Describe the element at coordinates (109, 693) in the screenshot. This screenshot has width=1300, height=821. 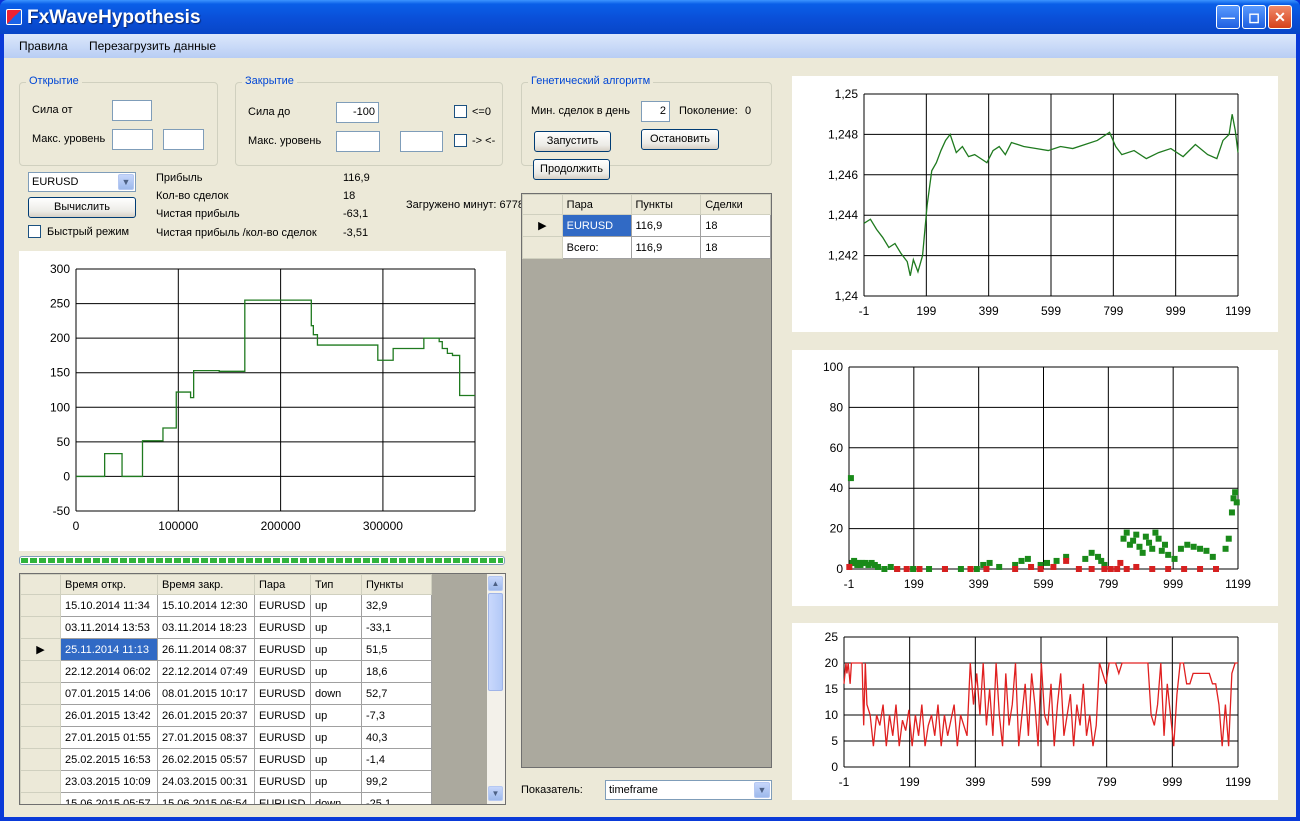
I see `table-cell: 07.01.2015 14:06` at that location.